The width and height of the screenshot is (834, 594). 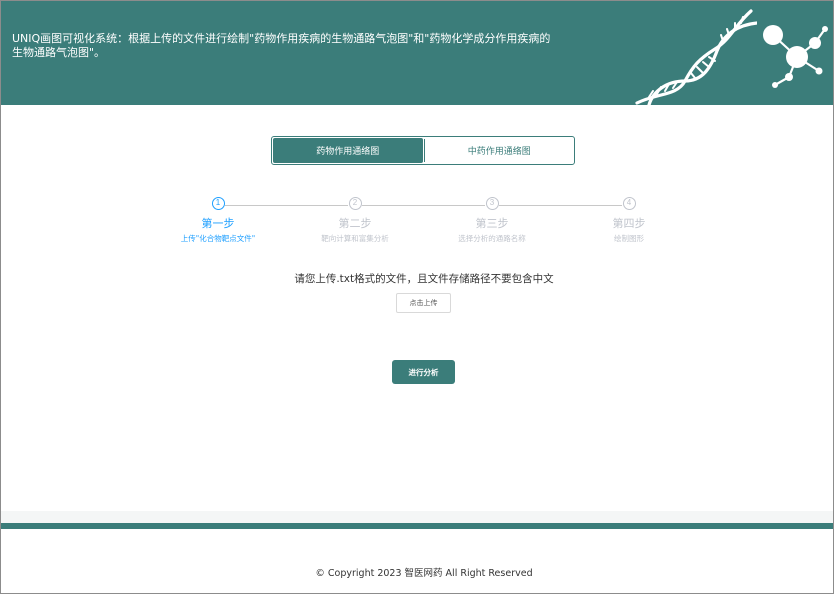 I want to click on step-description: 选择分析的通路名称, so click(x=492, y=238).